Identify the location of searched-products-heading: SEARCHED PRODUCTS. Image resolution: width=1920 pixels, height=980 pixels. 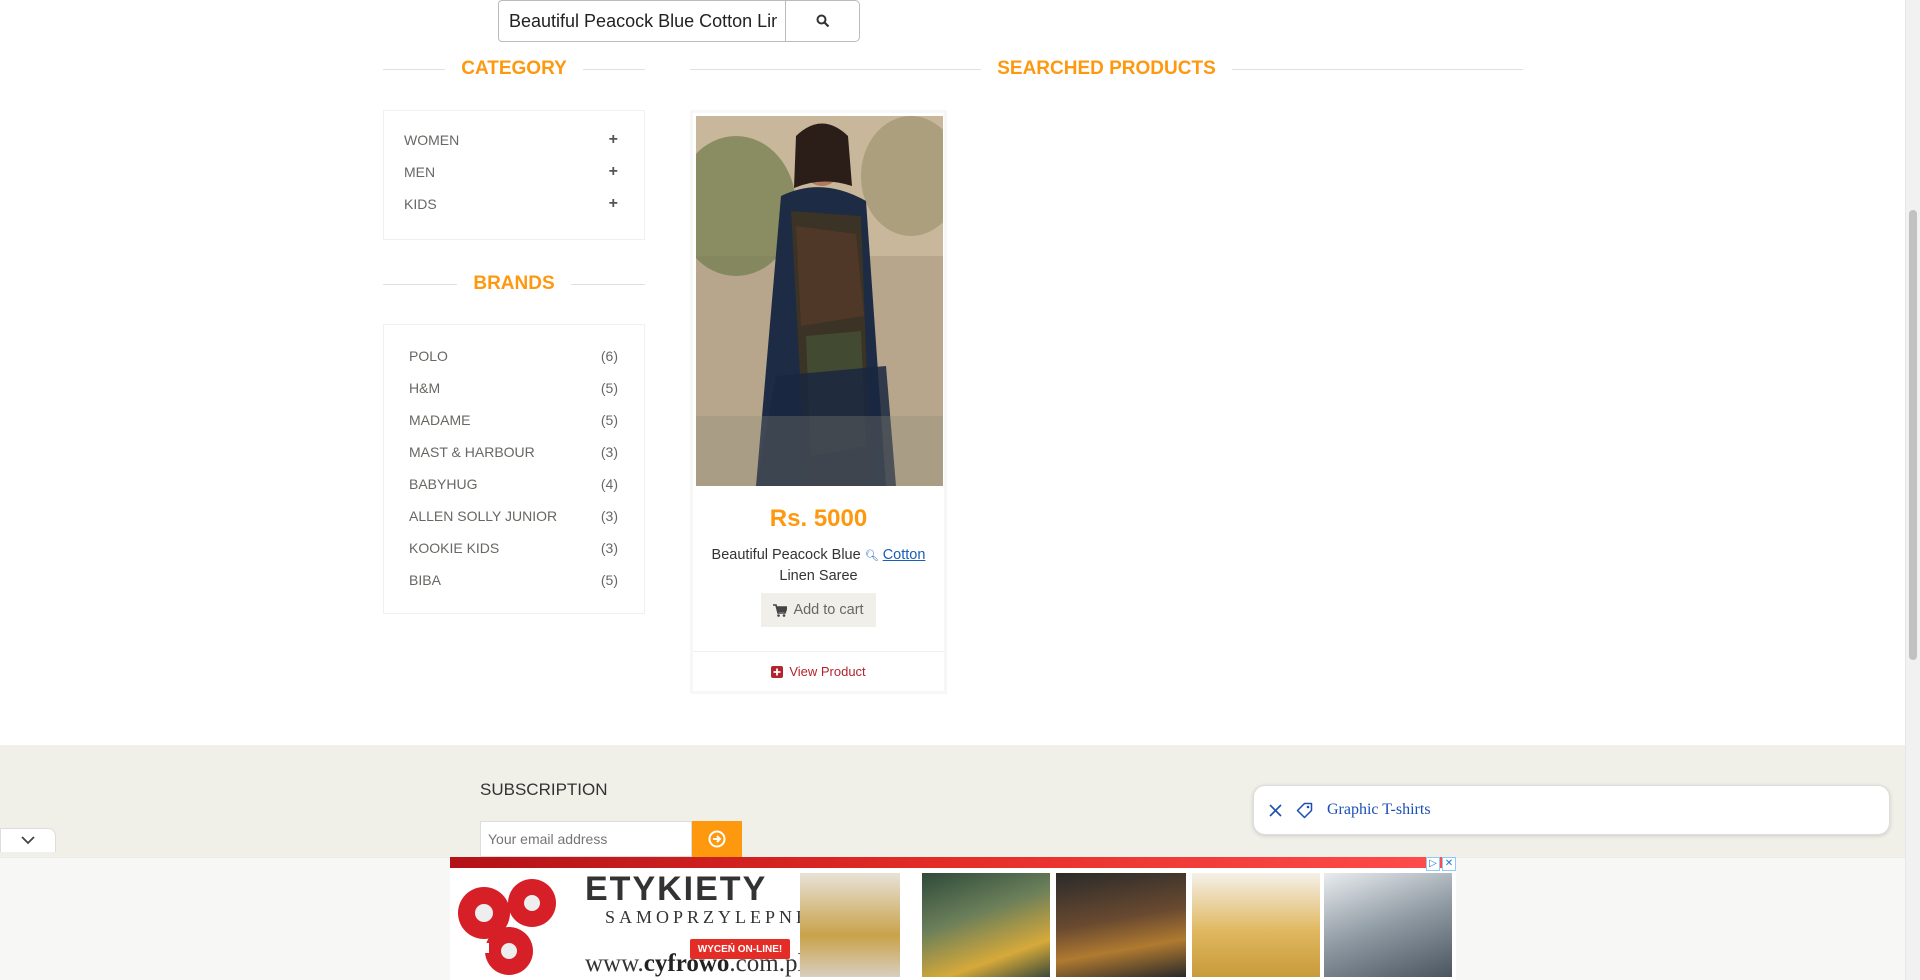
(1106, 69).